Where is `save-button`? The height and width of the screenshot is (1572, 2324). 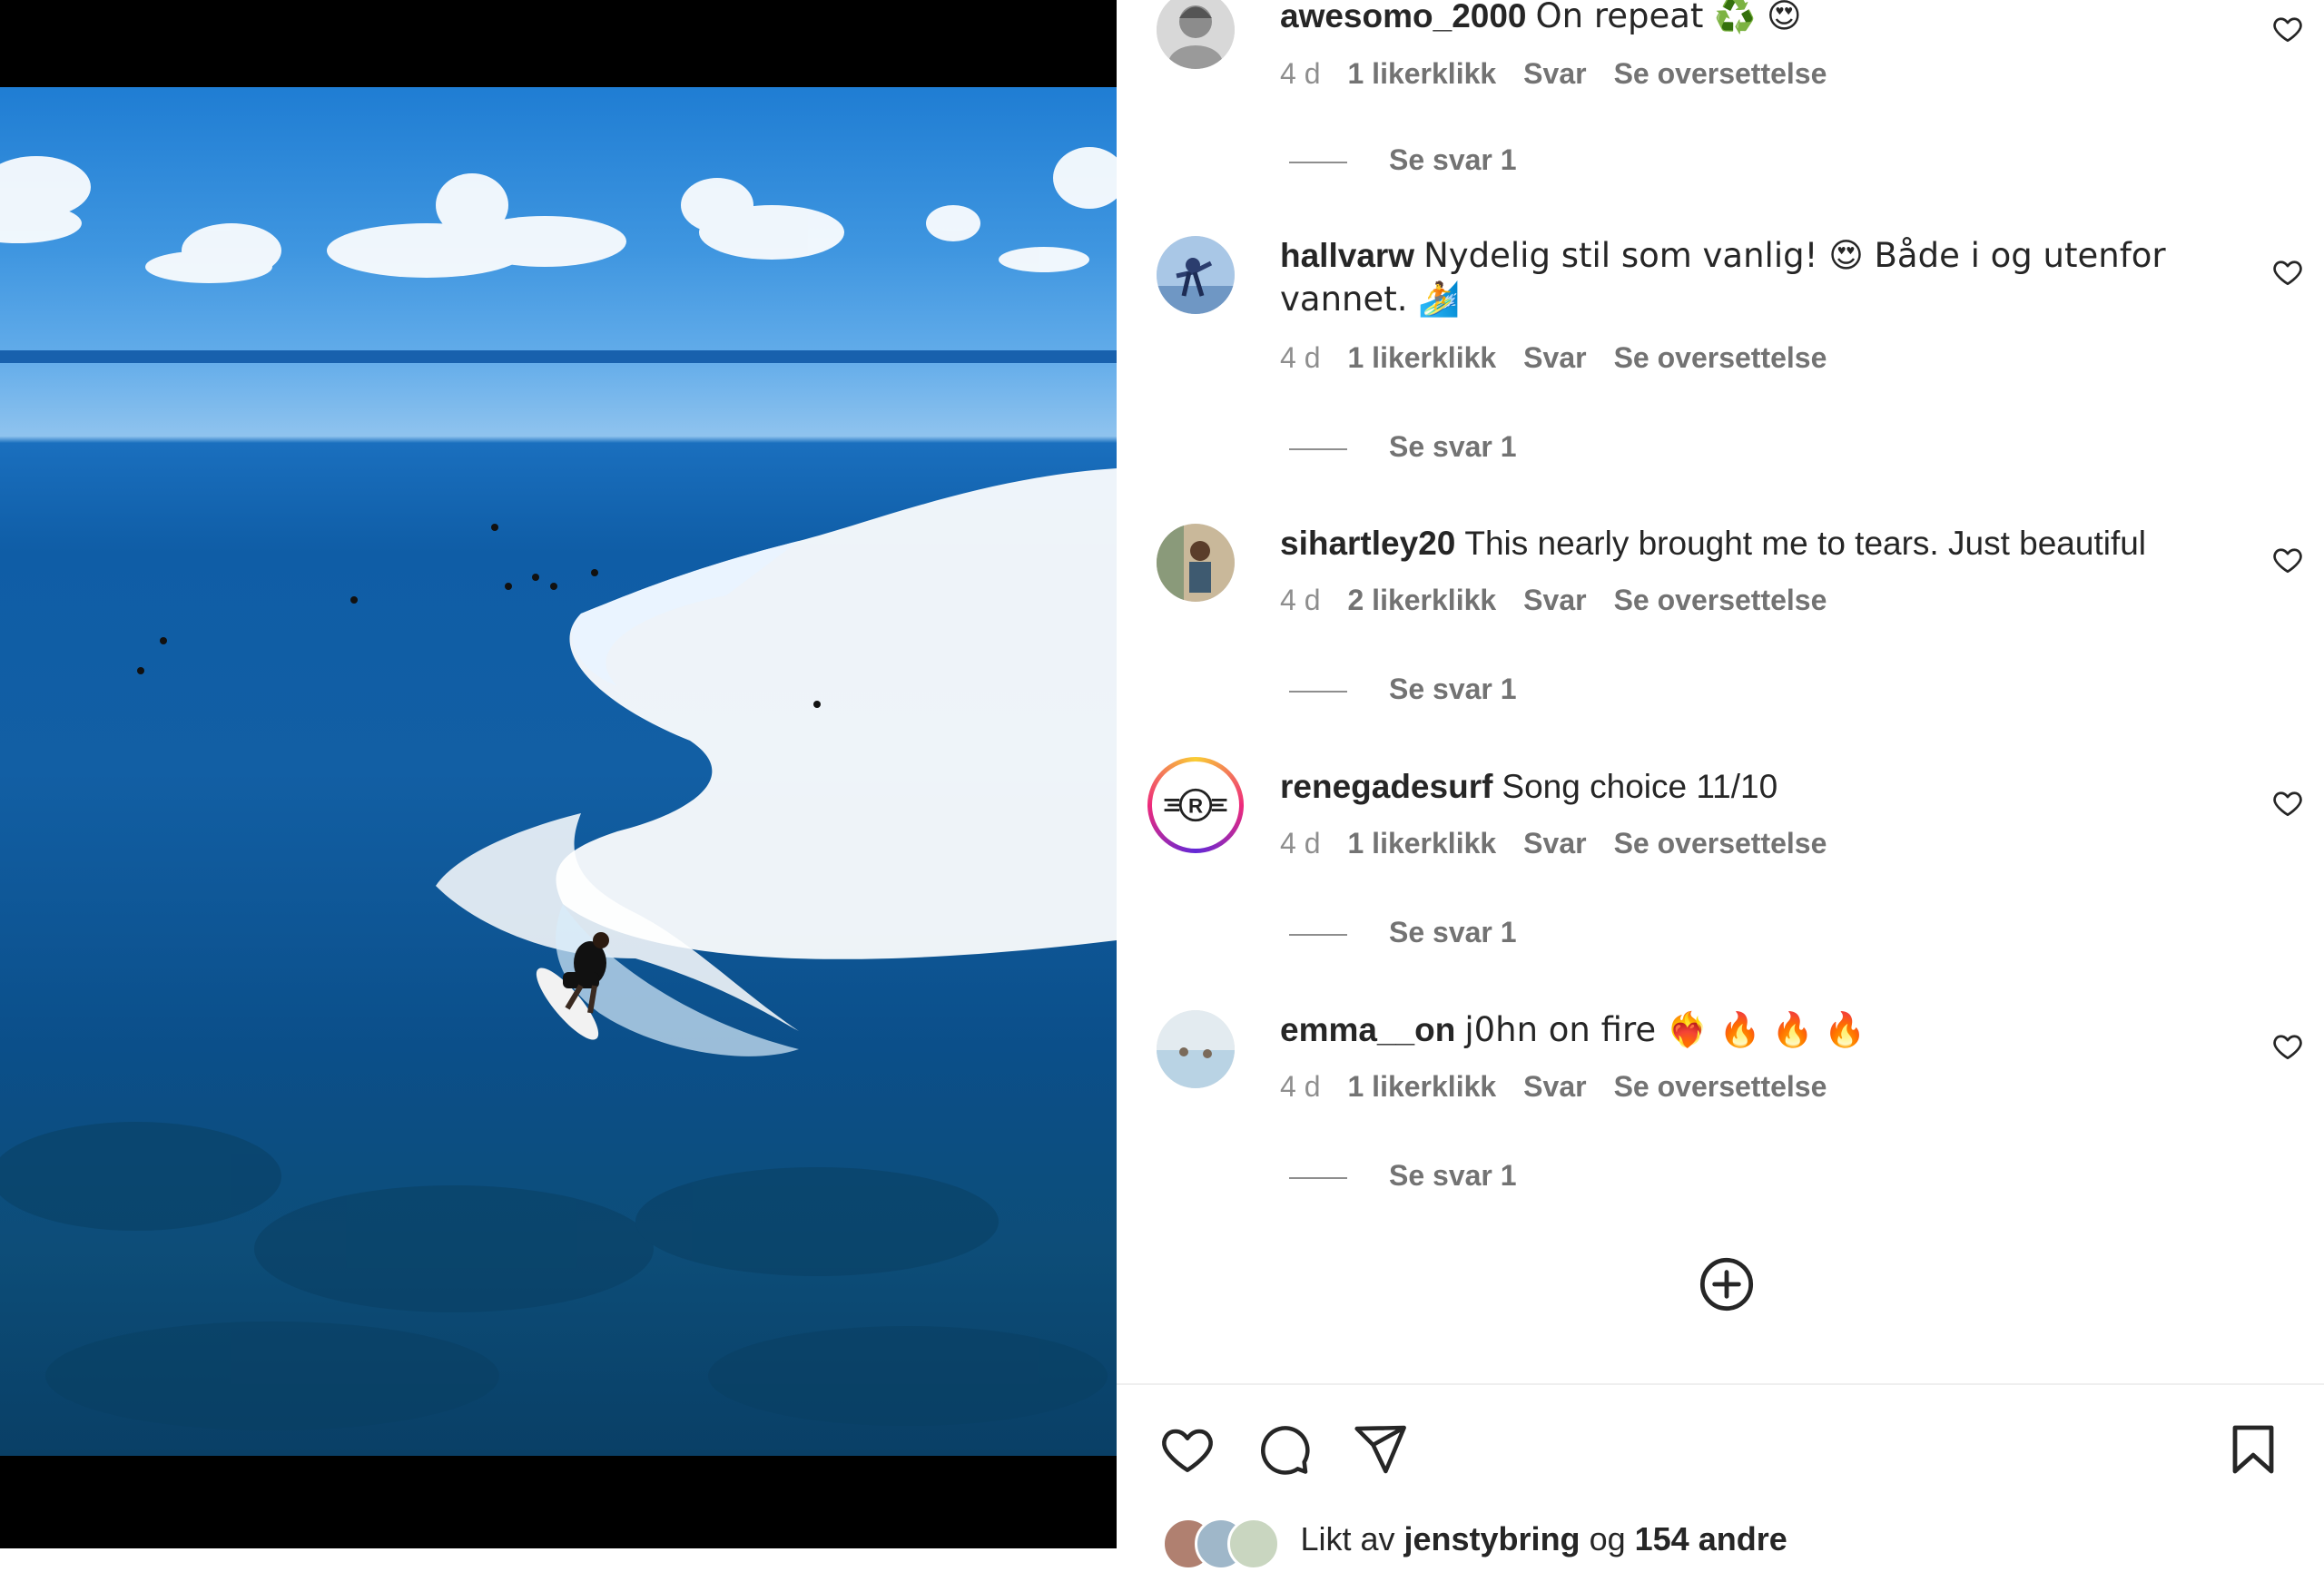
save-button is located at coordinates (2253, 1449).